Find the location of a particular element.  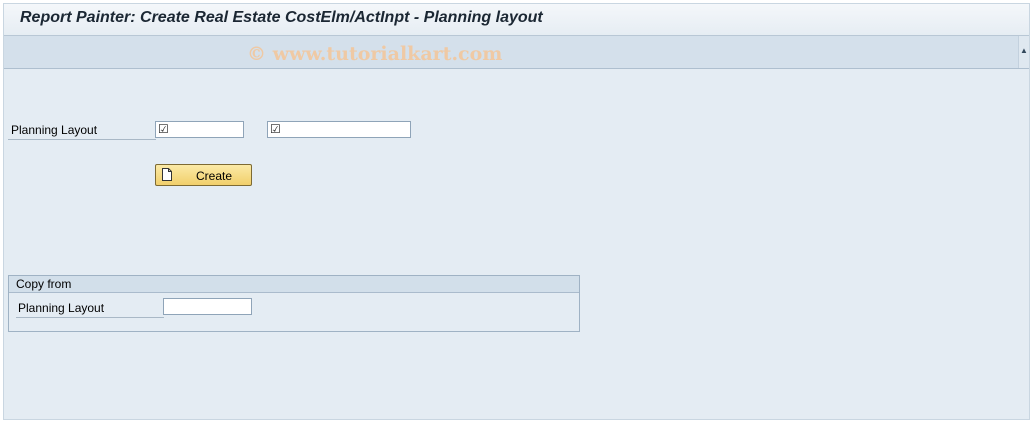

planning-layout-label-row: Planning Layout is located at coordinates (82, 130).